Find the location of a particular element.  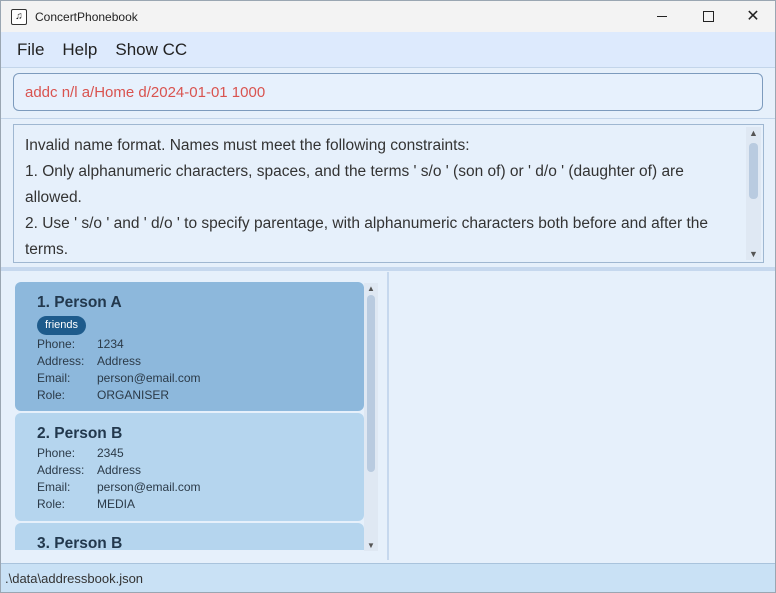

role-value: ORGANISER is located at coordinates (133, 395).